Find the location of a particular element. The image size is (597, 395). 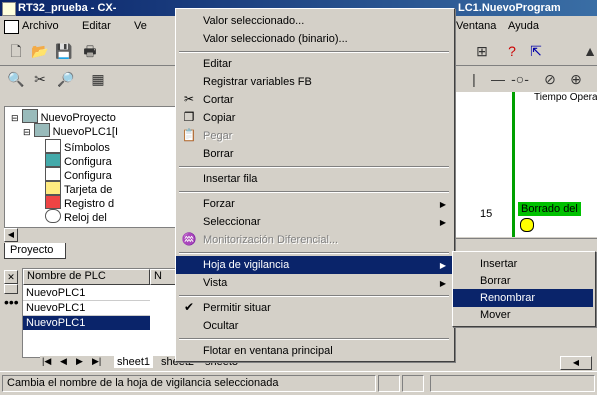

tree-item-config1: Configura is located at coordinates (78, 160).